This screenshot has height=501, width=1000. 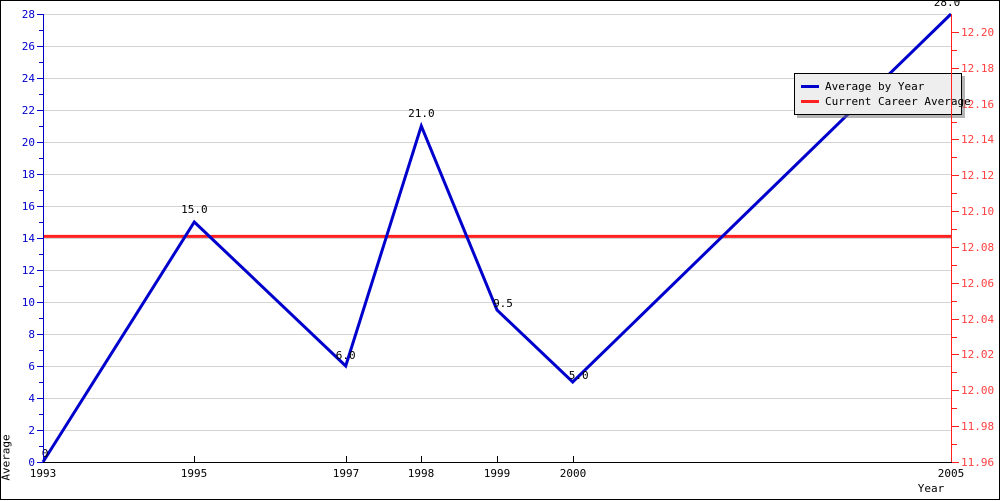 What do you see at coordinates (194, 473) in the screenshot?
I see `x-axis-tick-label: 1995` at bounding box center [194, 473].